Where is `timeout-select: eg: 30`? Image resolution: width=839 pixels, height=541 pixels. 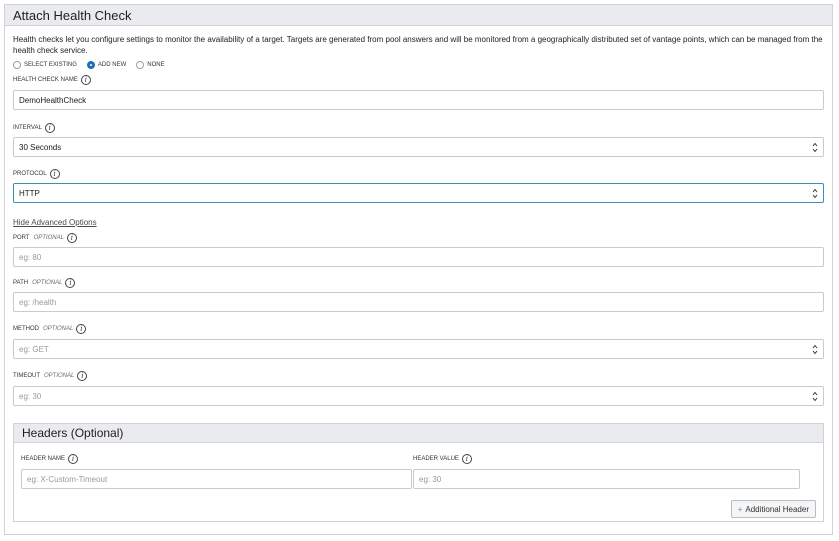 timeout-select: eg: 30 is located at coordinates (418, 396).